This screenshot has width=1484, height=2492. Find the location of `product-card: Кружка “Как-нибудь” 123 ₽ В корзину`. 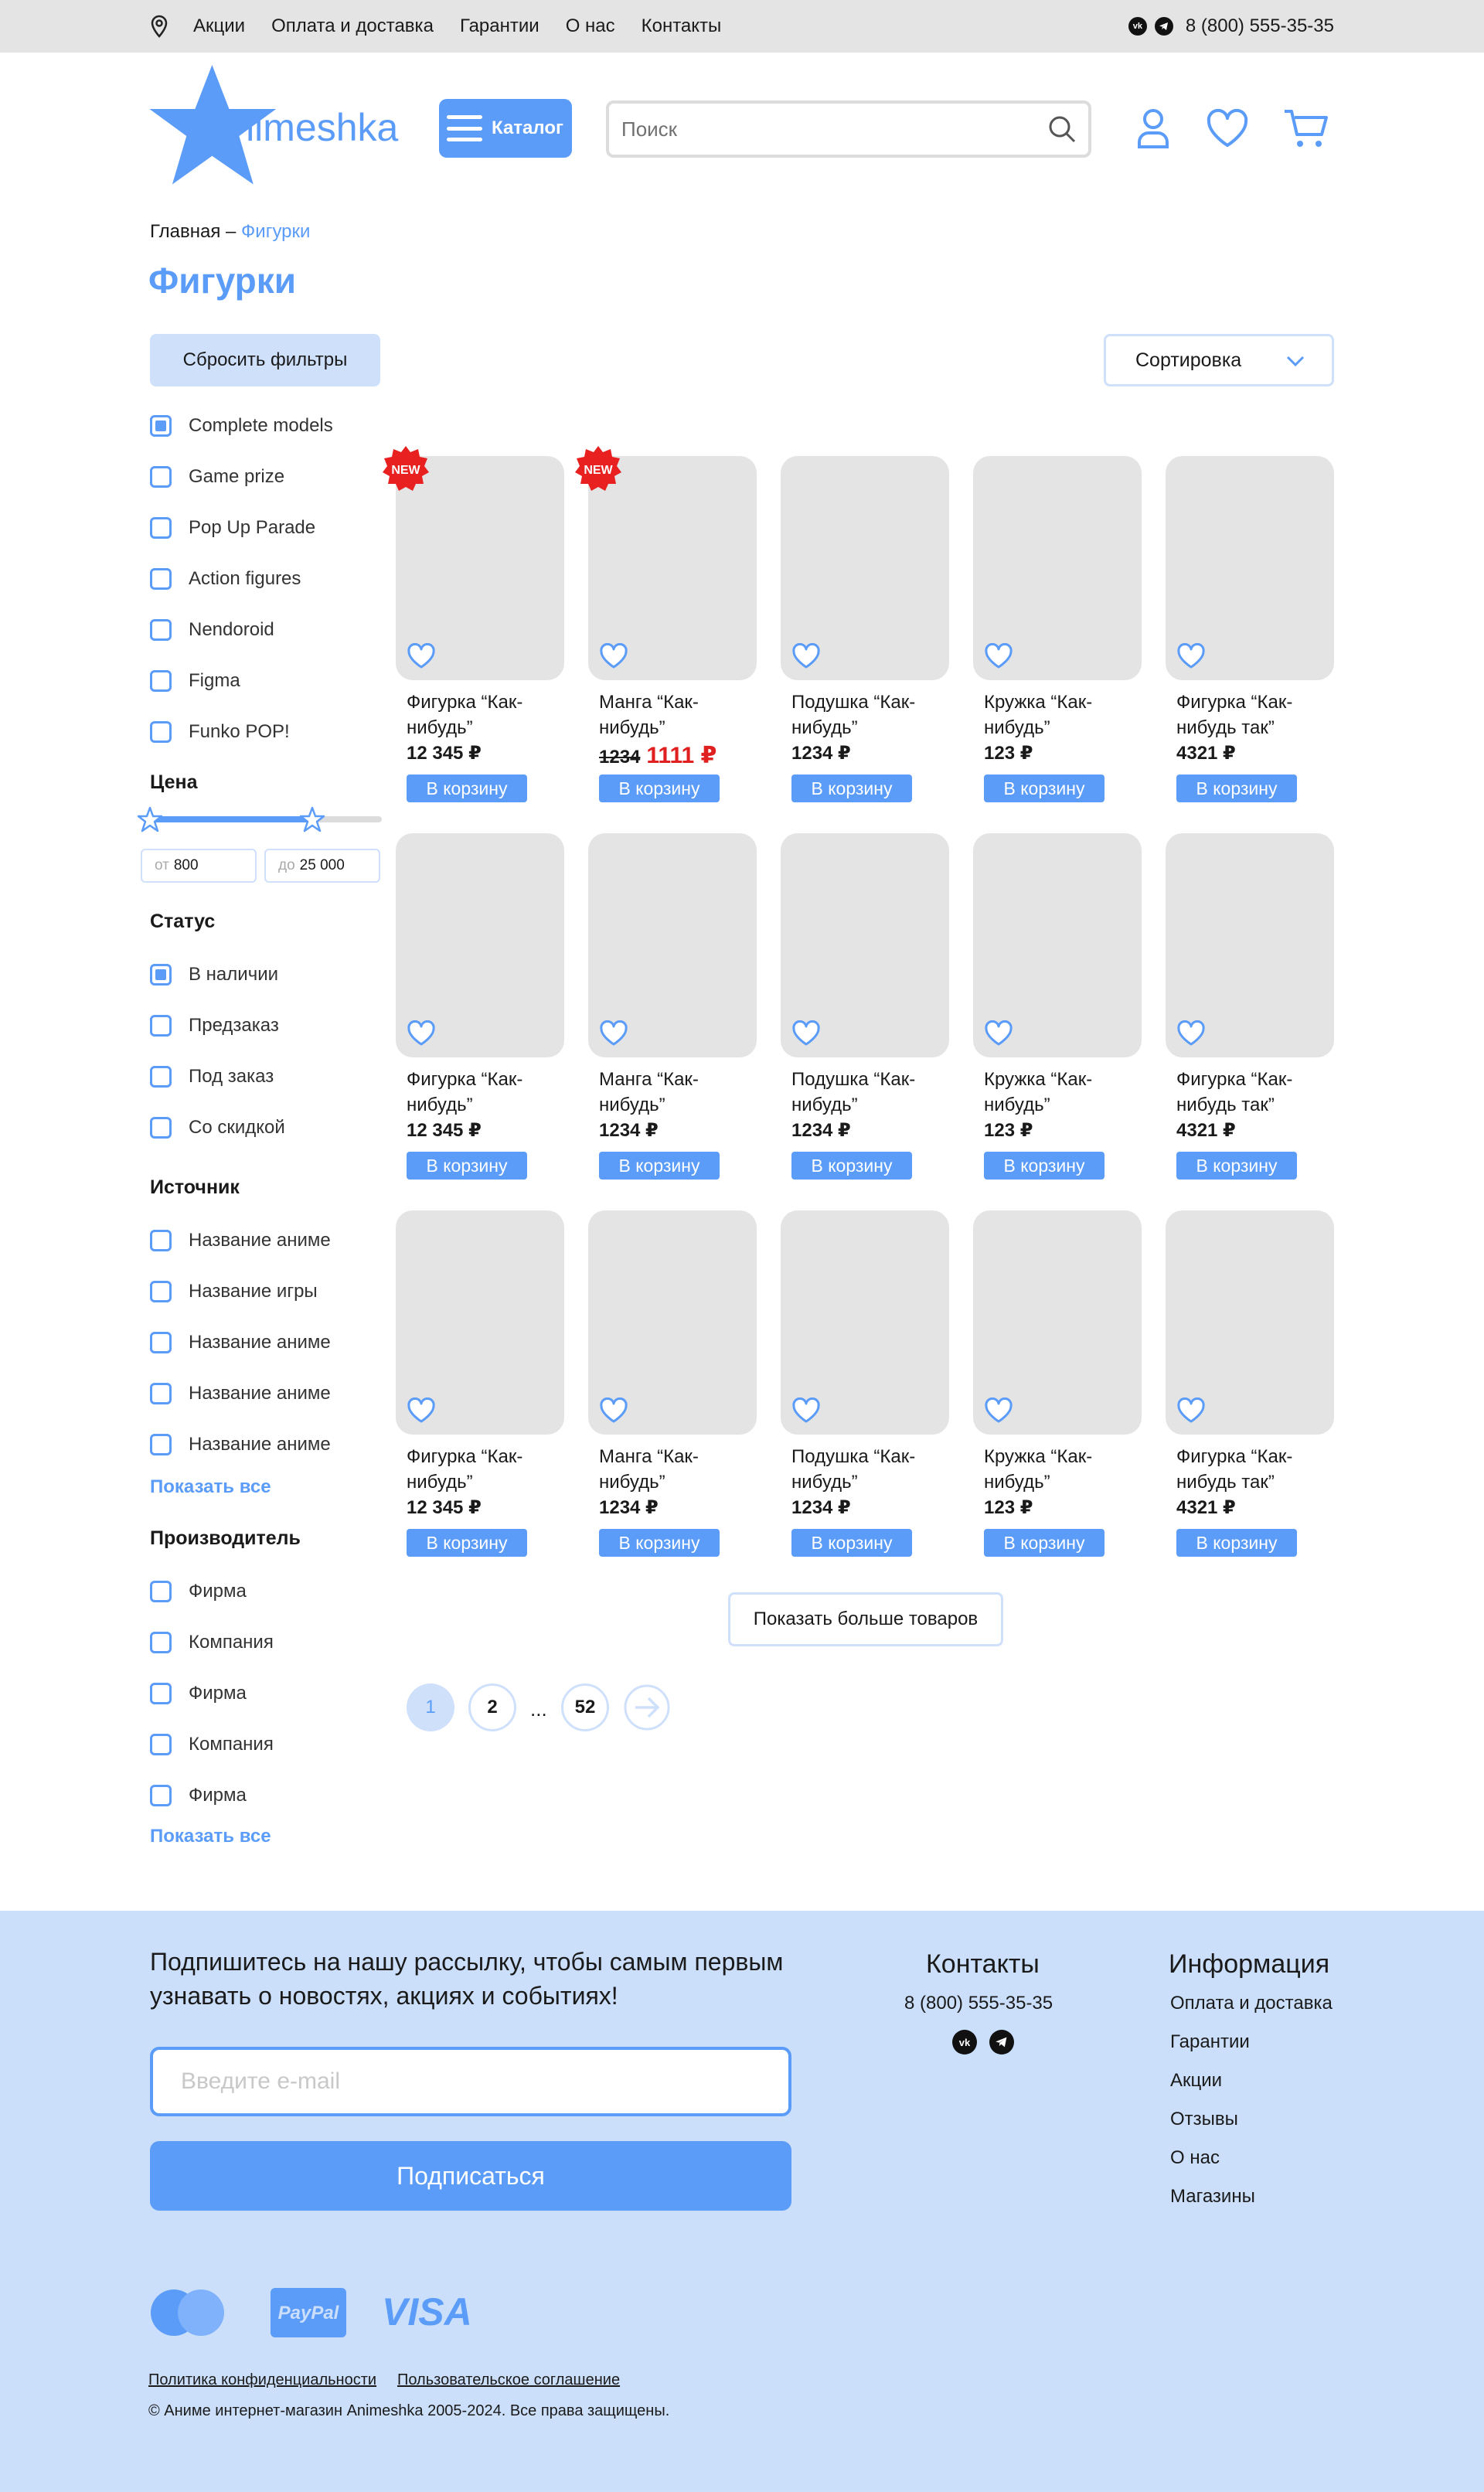

product-card: Кружка “Как-нибудь” 123 ₽ В корзину is located at coordinates (1057, 1006).